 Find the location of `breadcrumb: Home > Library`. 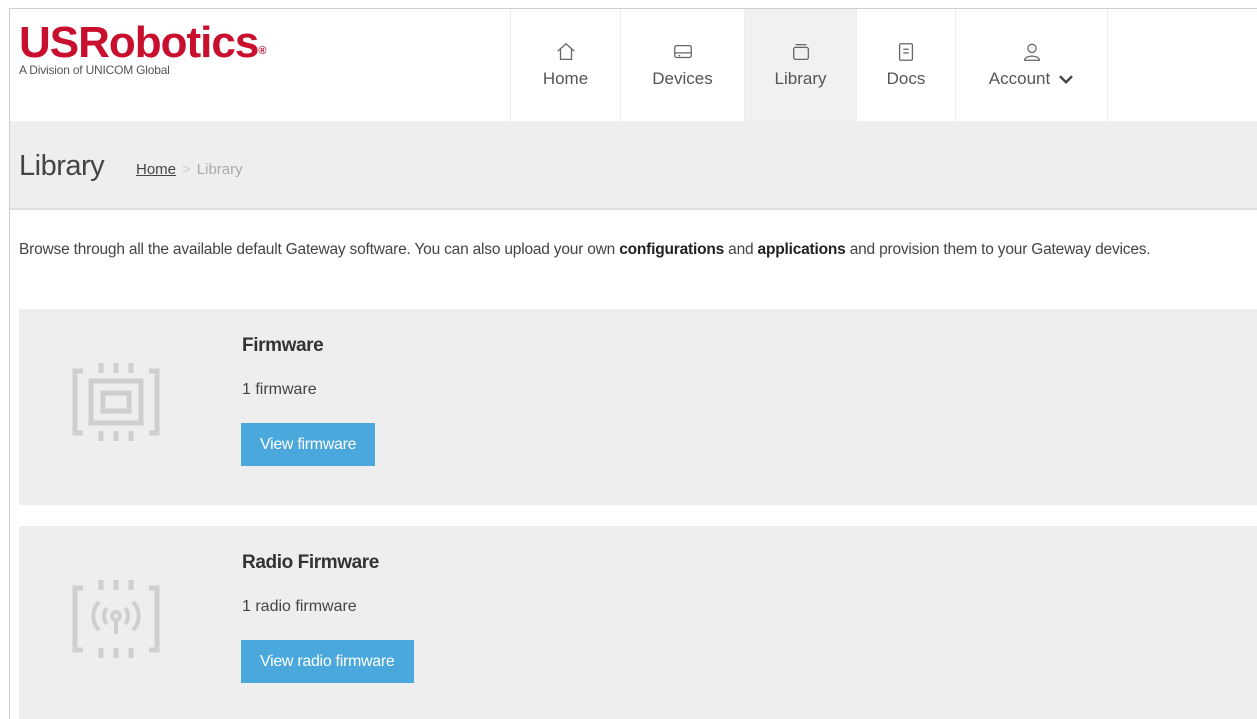

breadcrumb: Home > Library is located at coordinates (189, 169).